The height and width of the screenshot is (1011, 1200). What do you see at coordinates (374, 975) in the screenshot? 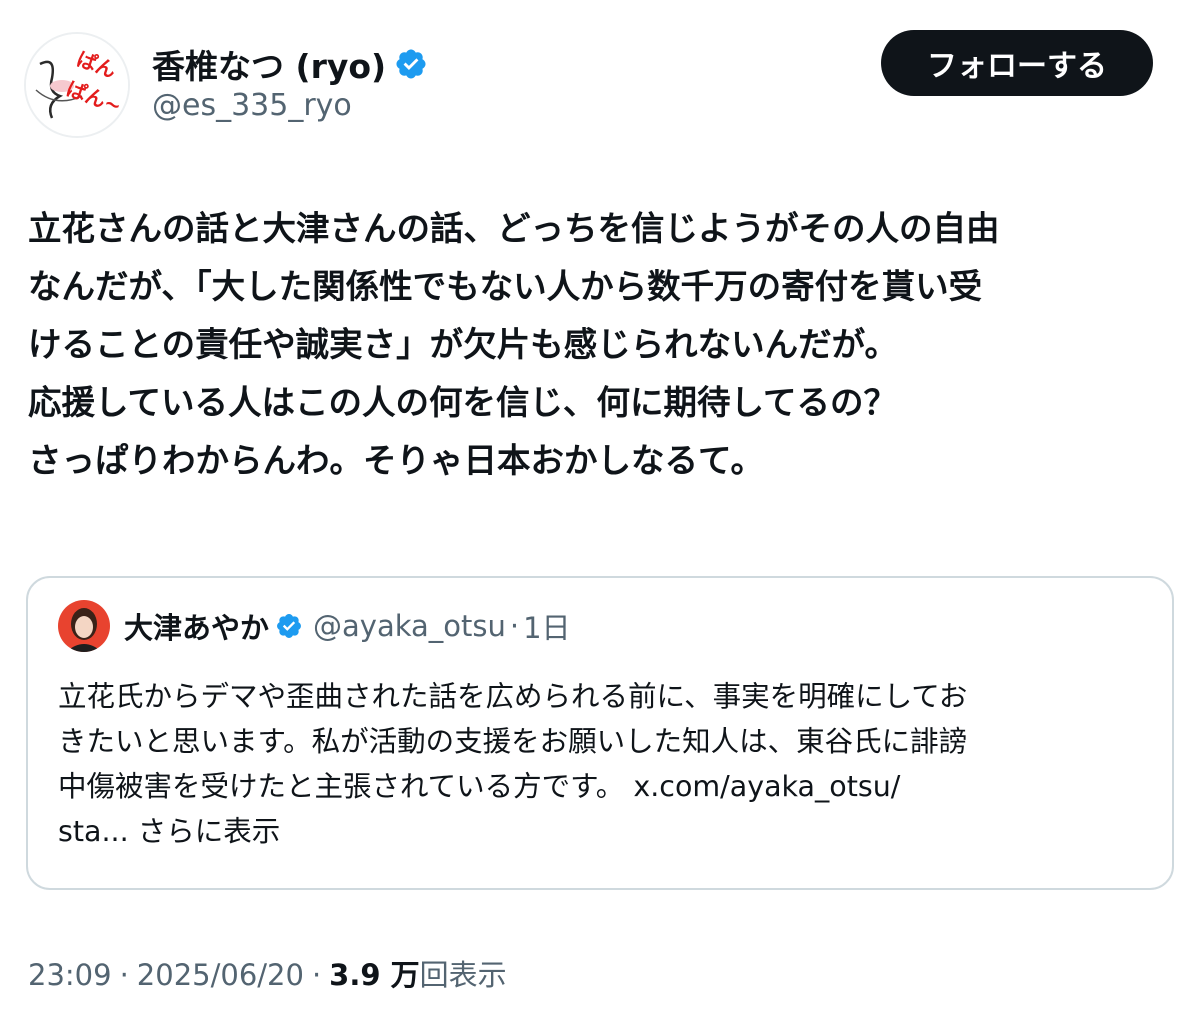
I see `views-count: 3.9 万` at bounding box center [374, 975].